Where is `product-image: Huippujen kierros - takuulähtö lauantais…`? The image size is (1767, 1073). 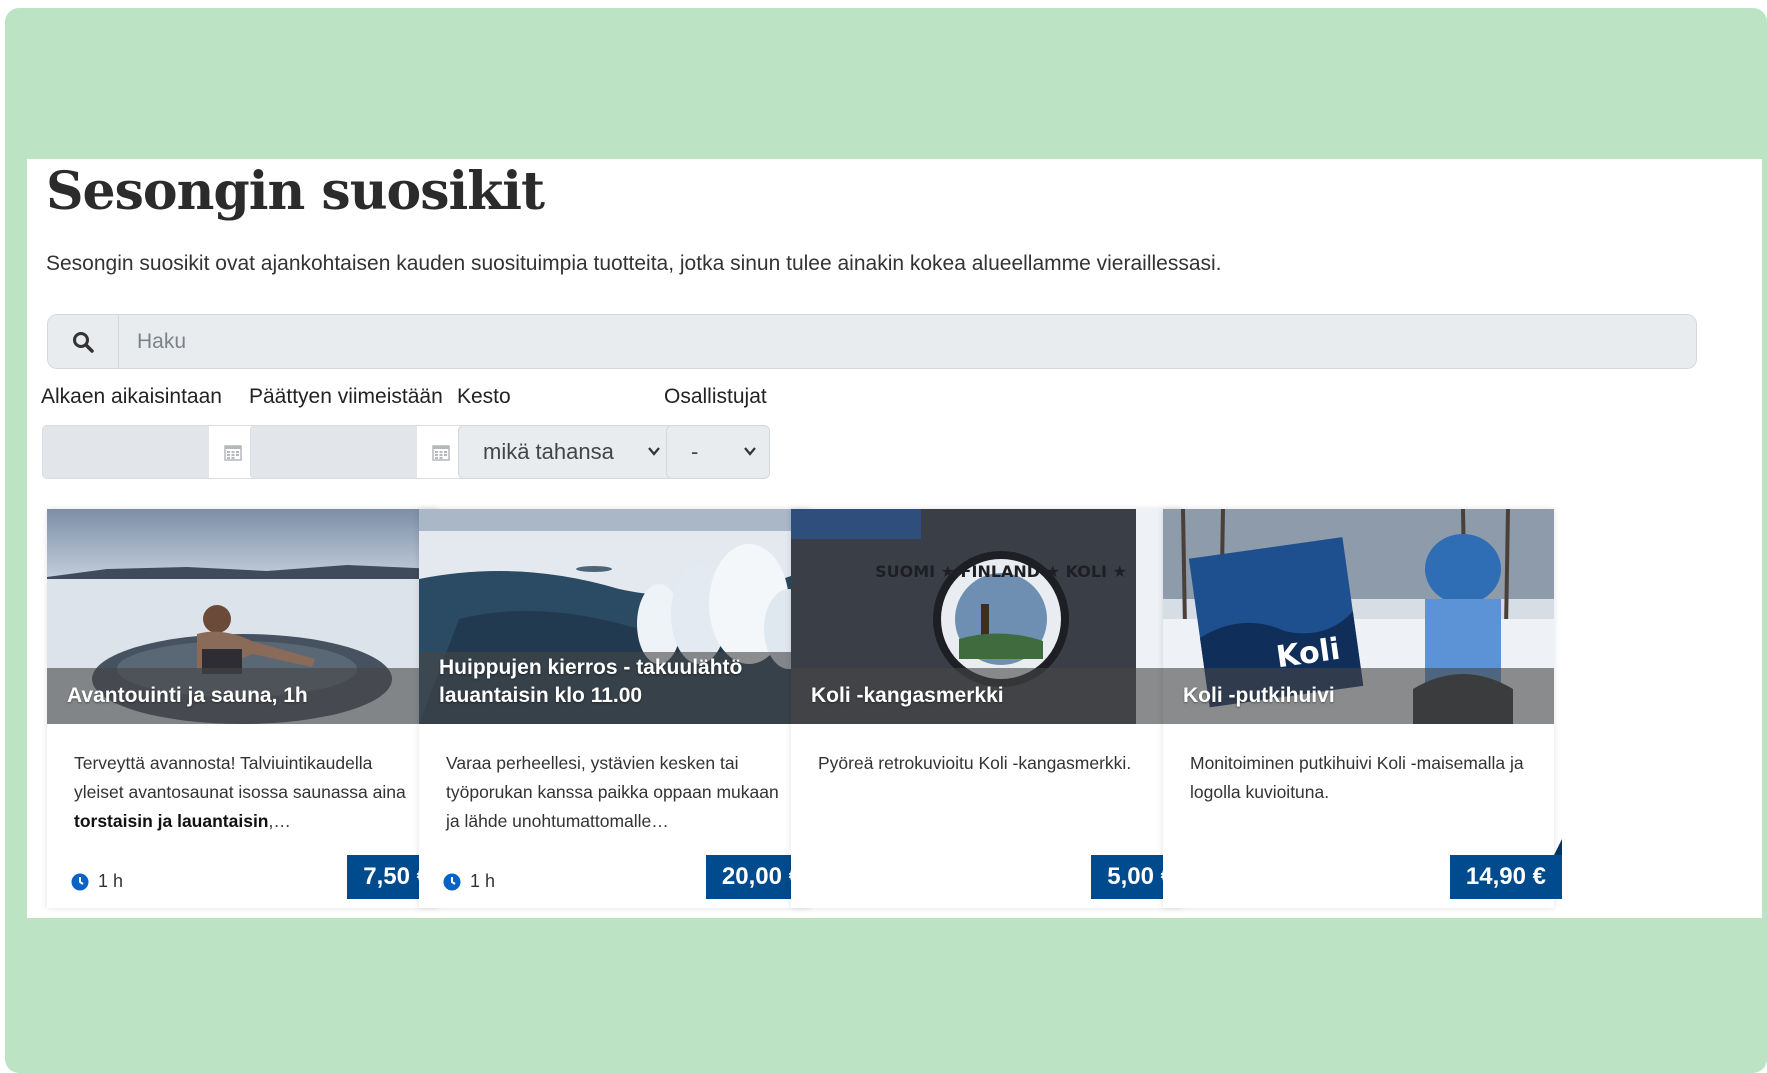 product-image: Huippujen kierros - takuulähtö lauantais… is located at coordinates (614, 616).